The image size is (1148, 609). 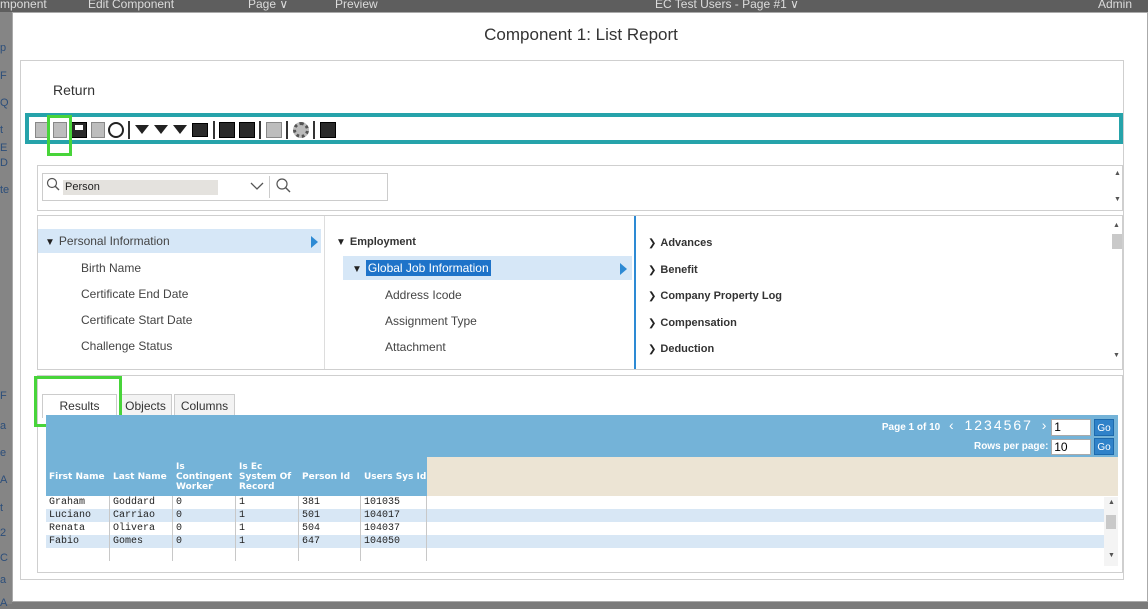 What do you see at coordinates (274, 130) in the screenshot?
I see `export-icon` at bounding box center [274, 130].